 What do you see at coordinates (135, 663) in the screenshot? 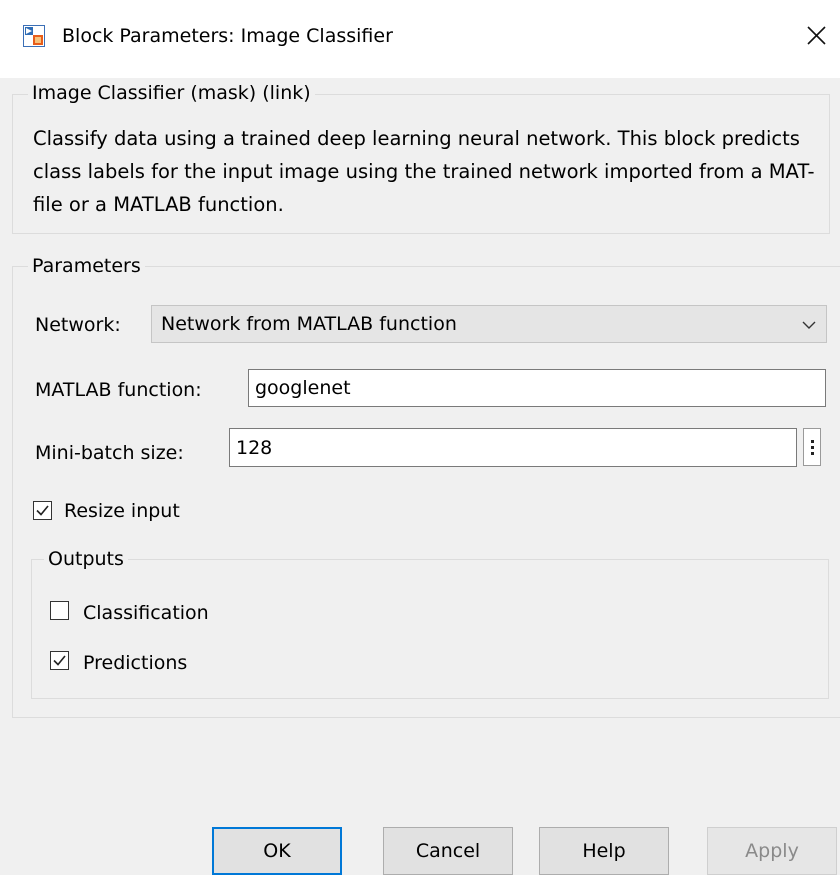
I see `predictions-label: Predictions` at bounding box center [135, 663].